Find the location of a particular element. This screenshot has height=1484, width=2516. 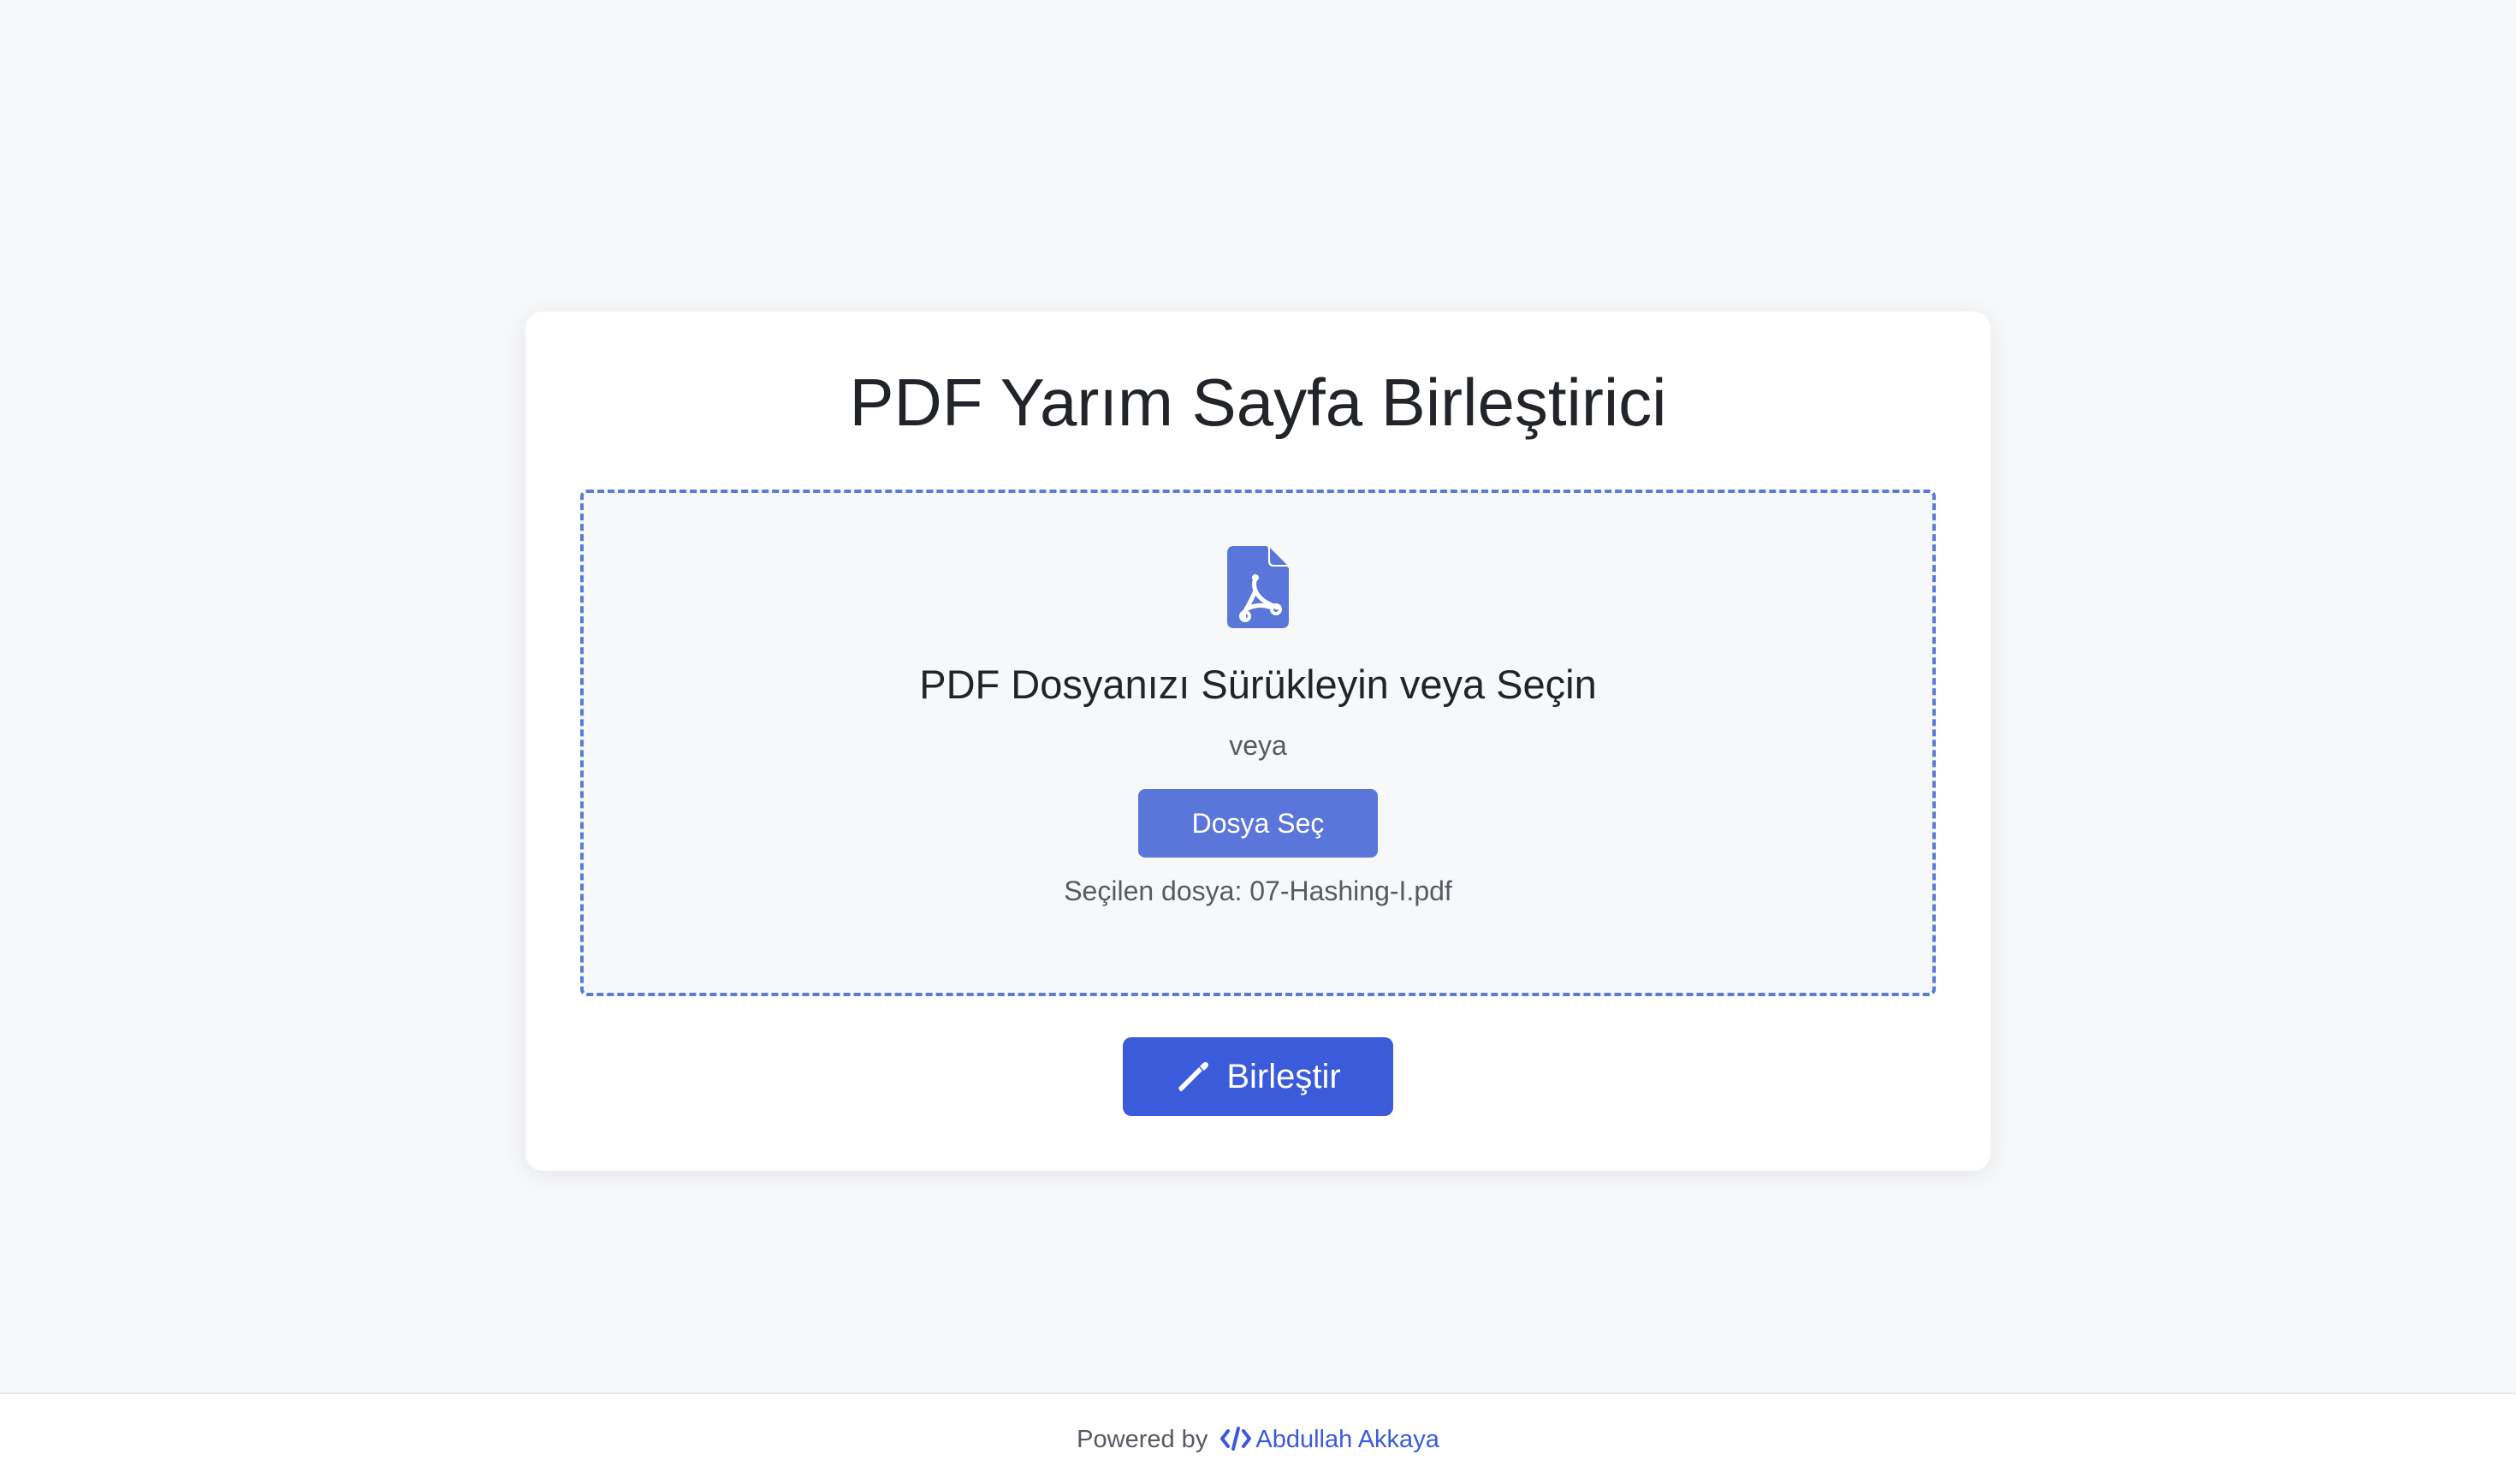

magic-wand-icon is located at coordinates (1193, 1076).